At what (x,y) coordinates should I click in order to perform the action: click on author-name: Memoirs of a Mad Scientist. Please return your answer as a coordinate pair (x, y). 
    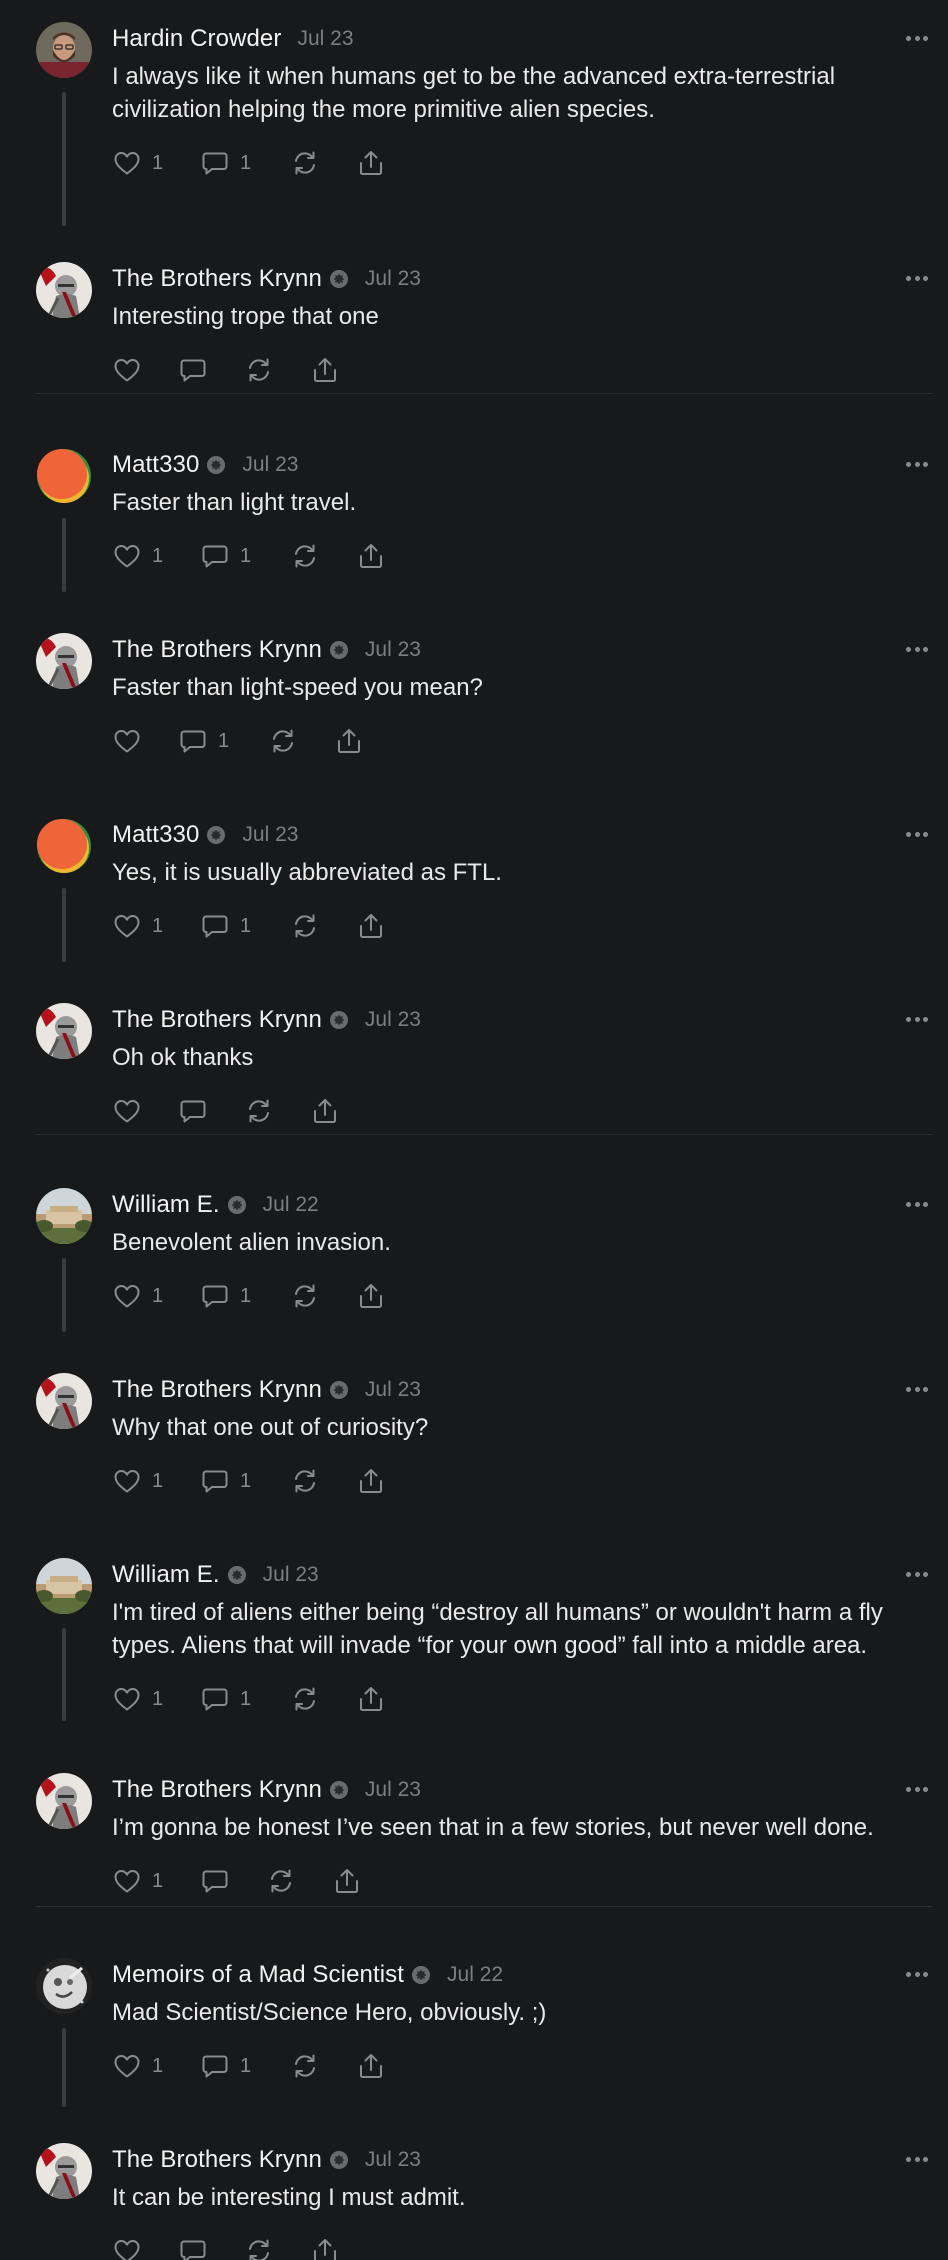
    Looking at the image, I should click on (258, 1975).